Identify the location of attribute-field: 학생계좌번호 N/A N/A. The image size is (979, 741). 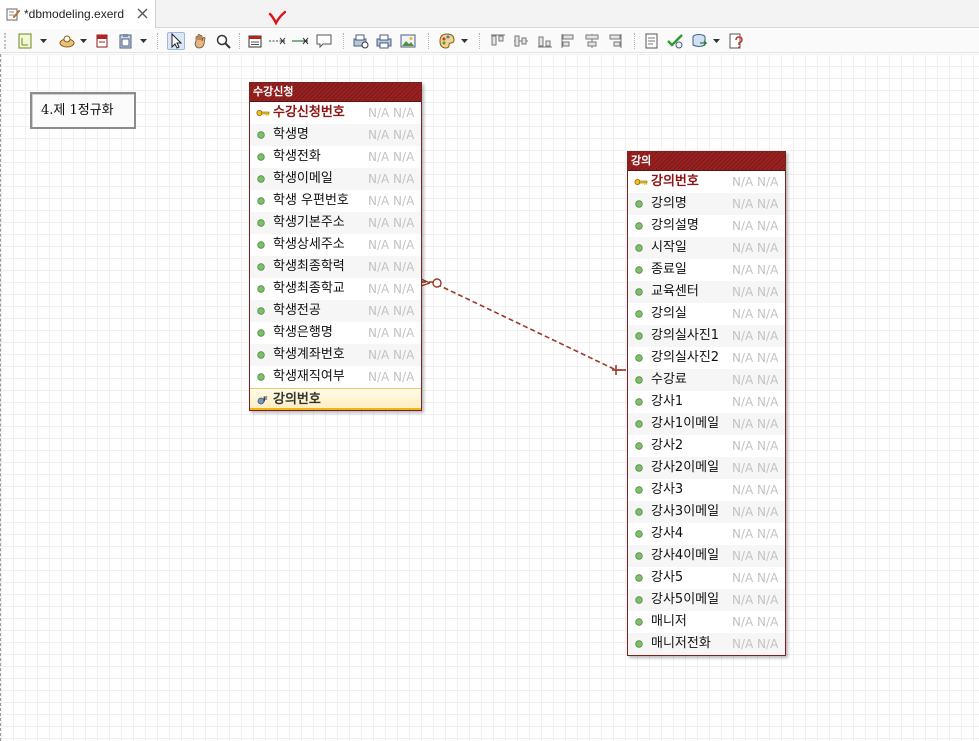
(335, 355).